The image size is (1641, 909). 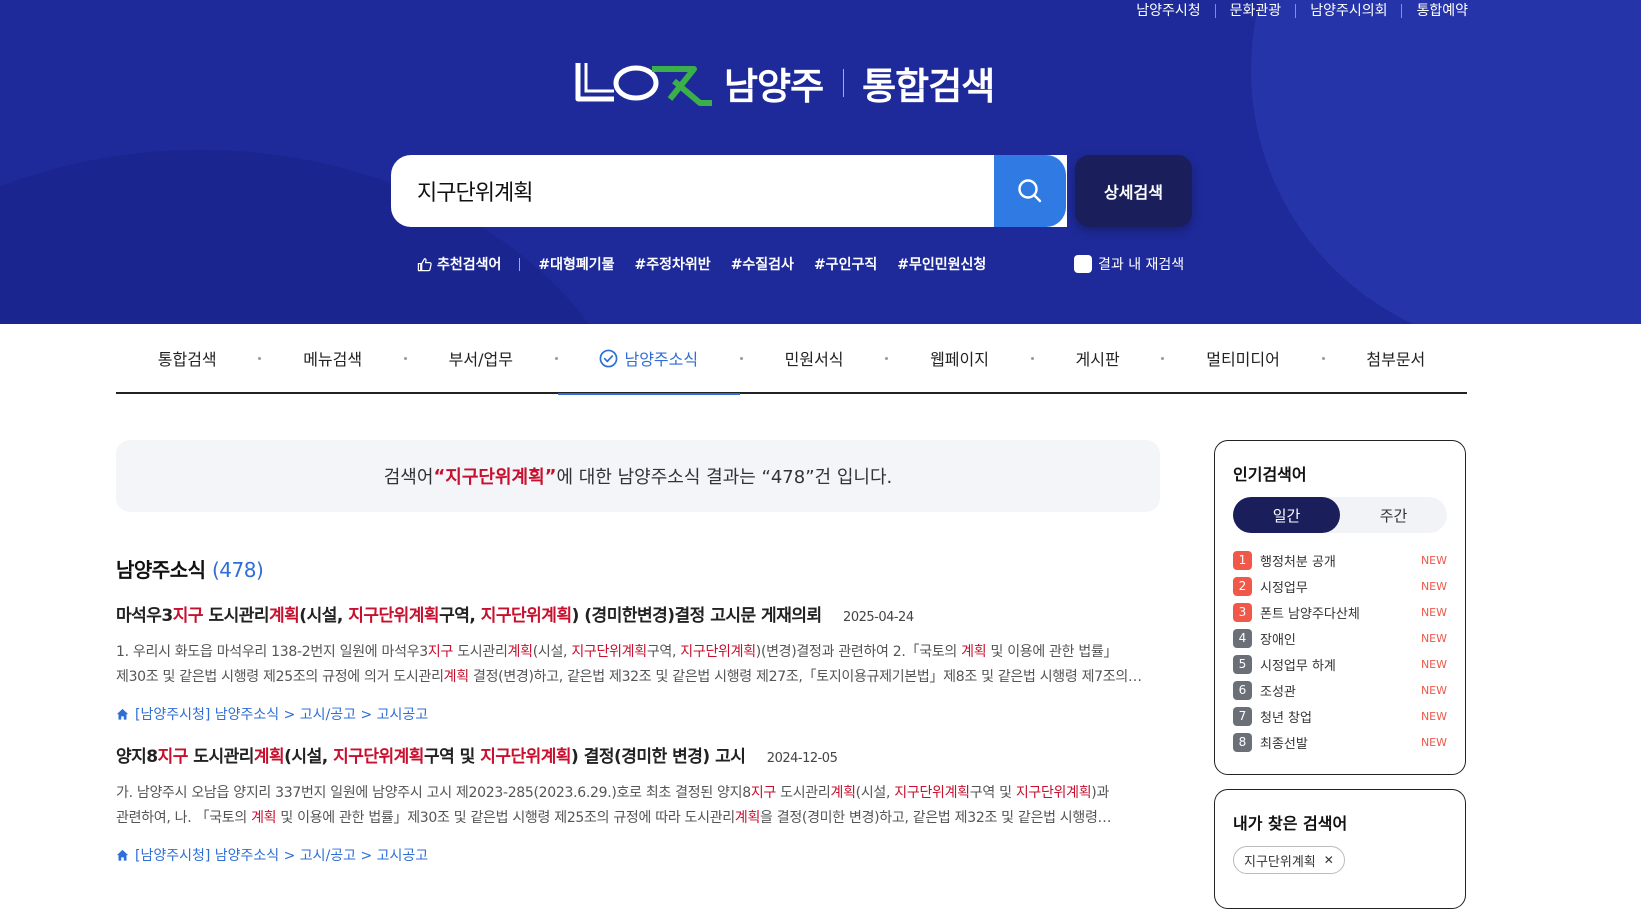 I want to click on popular-item: 1 행정처분 공개 NEW, so click(x=1340, y=560).